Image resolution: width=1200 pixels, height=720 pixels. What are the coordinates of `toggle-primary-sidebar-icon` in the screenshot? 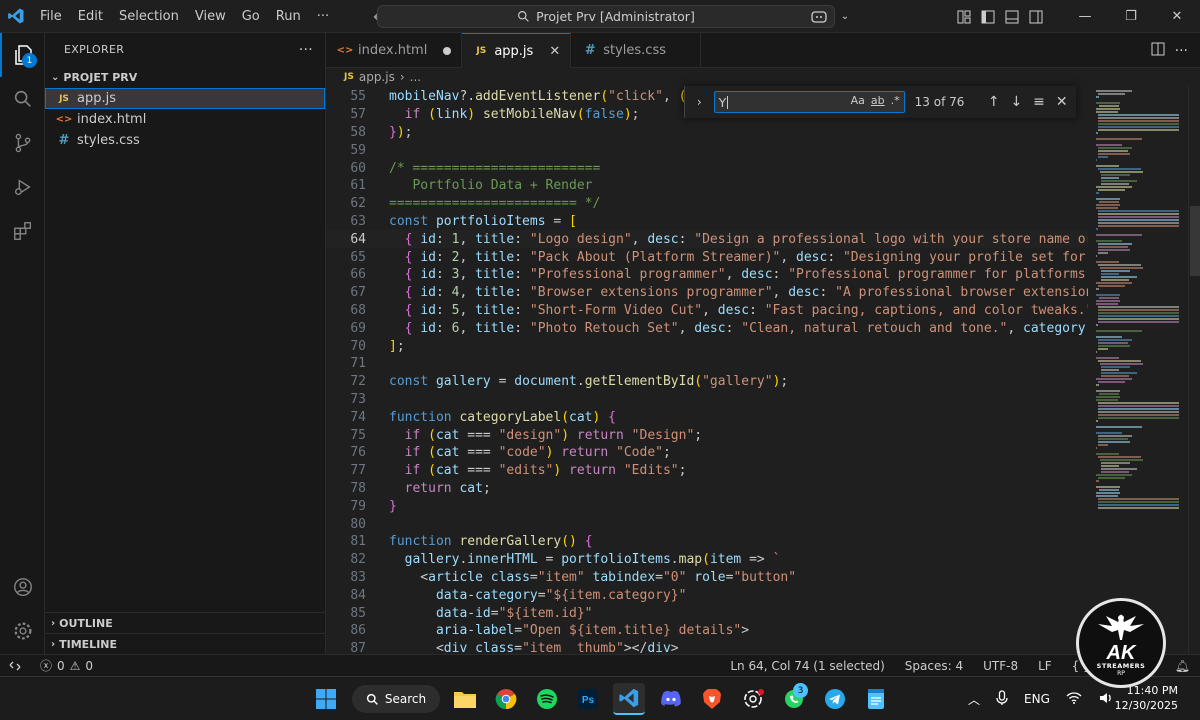 It's located at (988, 16).